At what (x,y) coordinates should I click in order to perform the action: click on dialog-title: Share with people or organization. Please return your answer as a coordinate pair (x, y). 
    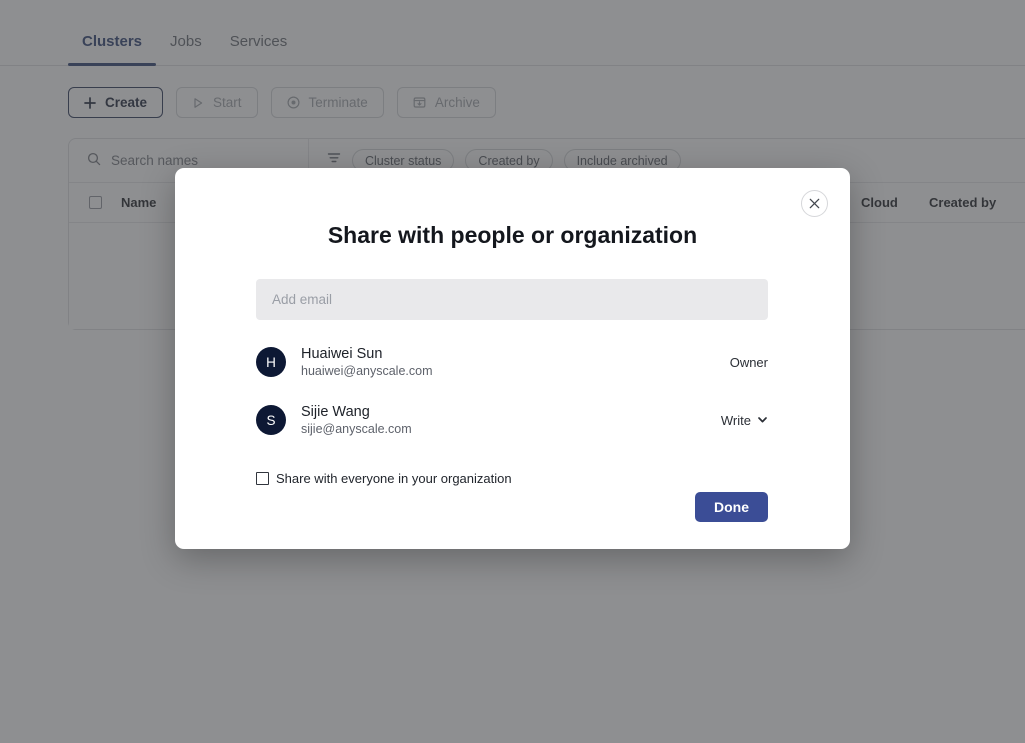
    Looking at the image, I should click on (512, 235).